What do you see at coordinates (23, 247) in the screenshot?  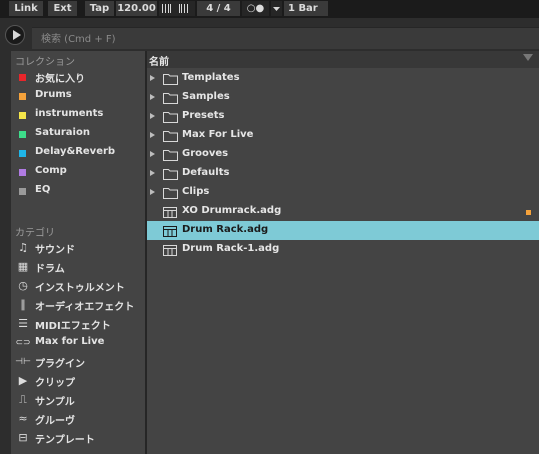 I see `music-note-icon: ♫` at bounding box center [23, 247].